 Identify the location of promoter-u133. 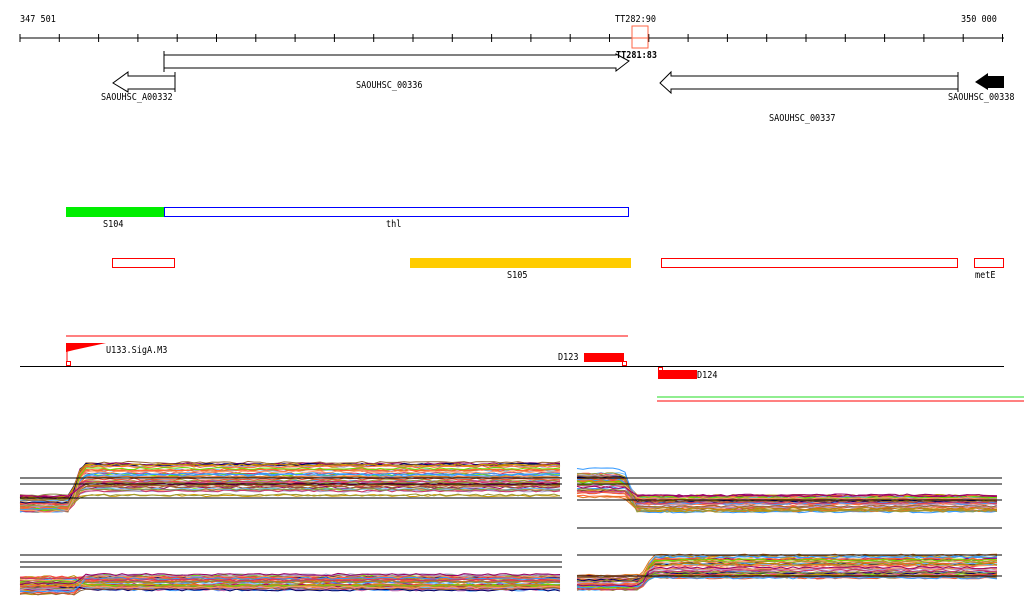
(86, 347).